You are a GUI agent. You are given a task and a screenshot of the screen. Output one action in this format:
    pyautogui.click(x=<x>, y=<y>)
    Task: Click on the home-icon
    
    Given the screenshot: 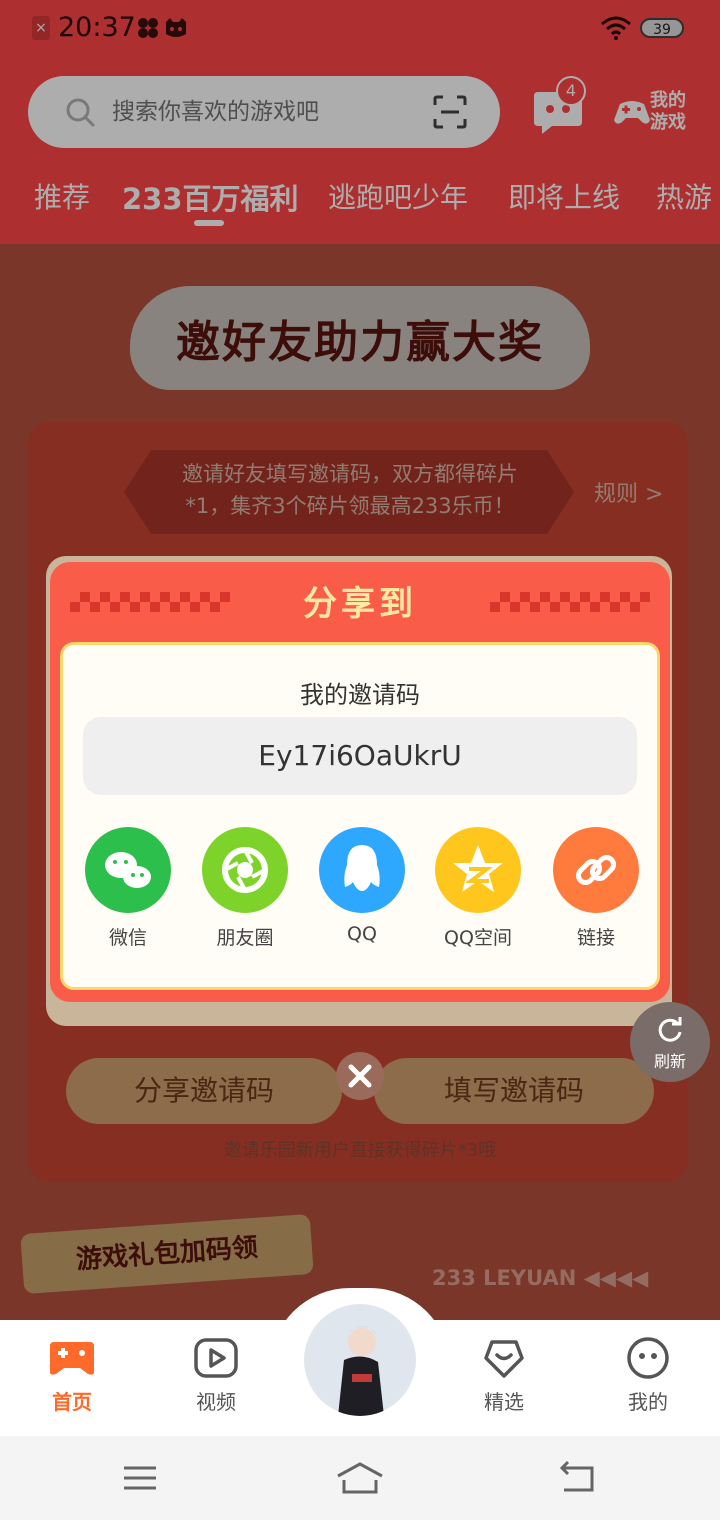 What is the action you would take?
    pyautogui.click(x=360, y=1478)
    